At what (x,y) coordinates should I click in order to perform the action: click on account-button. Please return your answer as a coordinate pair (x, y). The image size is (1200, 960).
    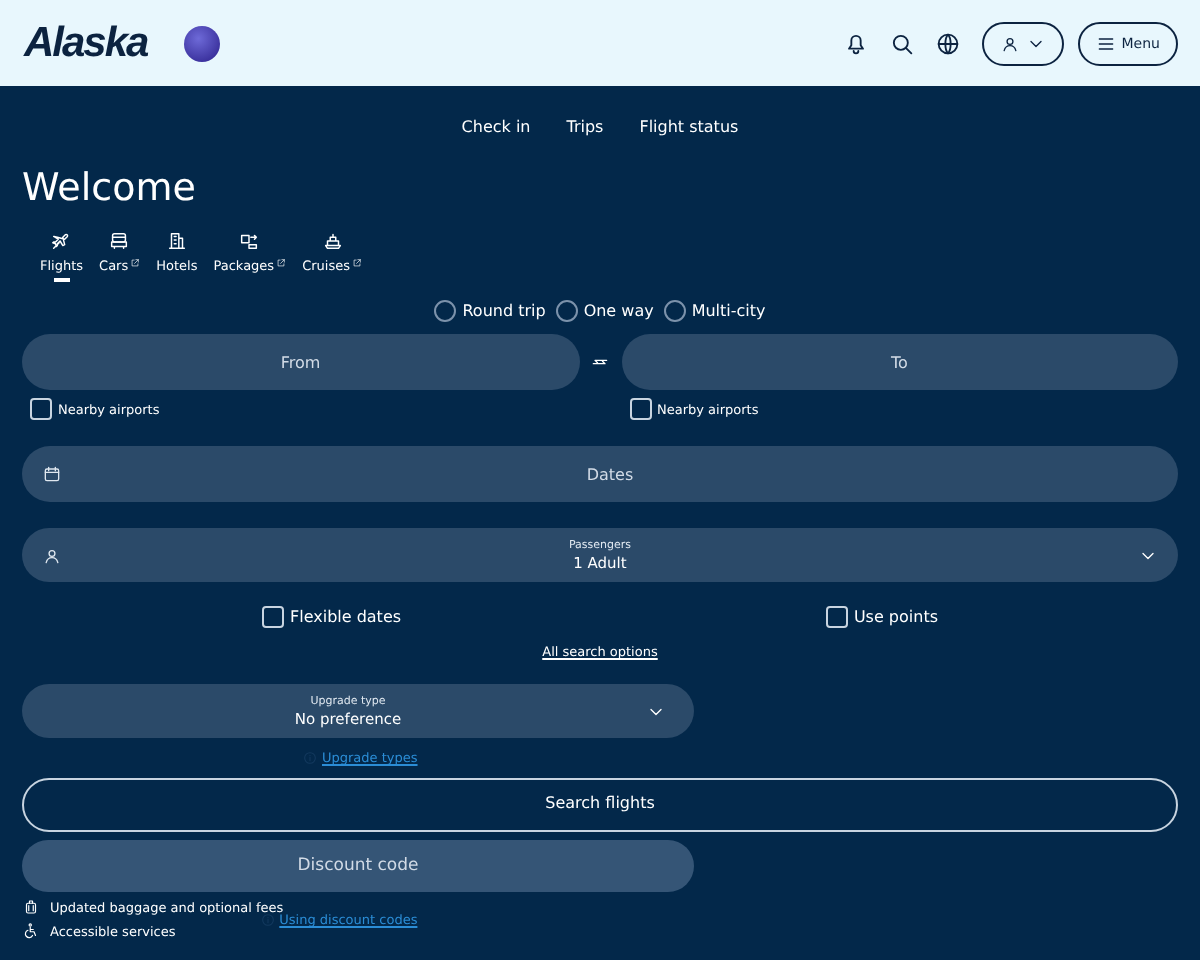
    Looking at the image, I should click on (1022, 43).